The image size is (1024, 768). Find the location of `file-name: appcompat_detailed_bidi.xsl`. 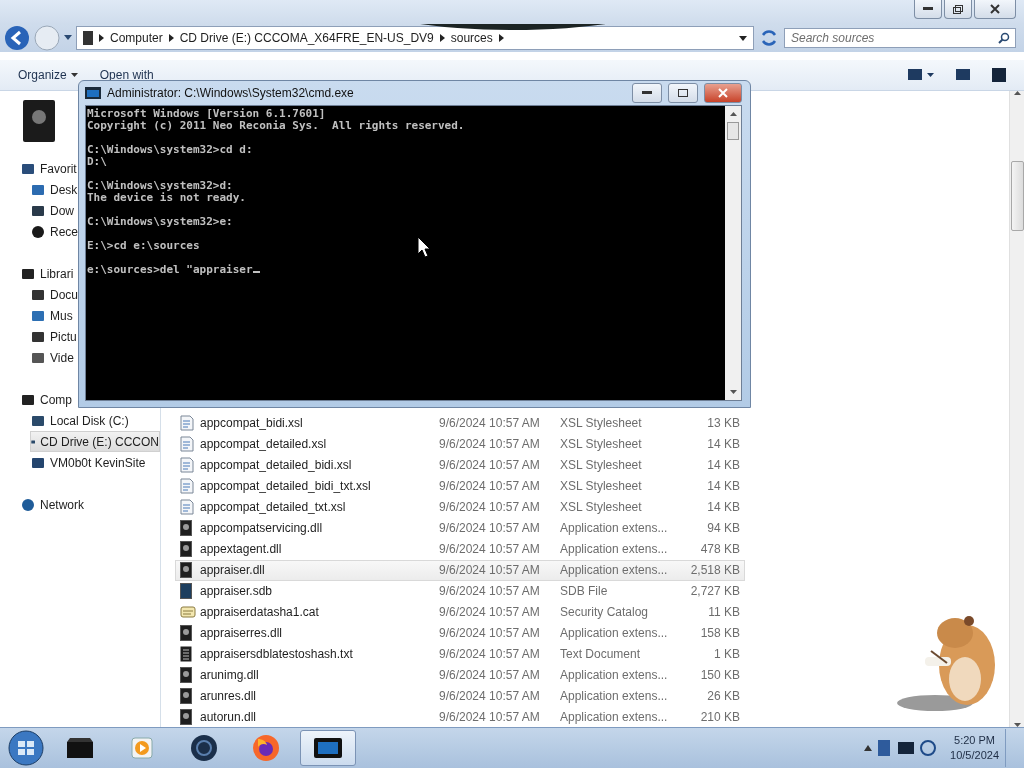

file-name: appcompat_detailed_bidi.xsl is located at coordinates (276, 465).